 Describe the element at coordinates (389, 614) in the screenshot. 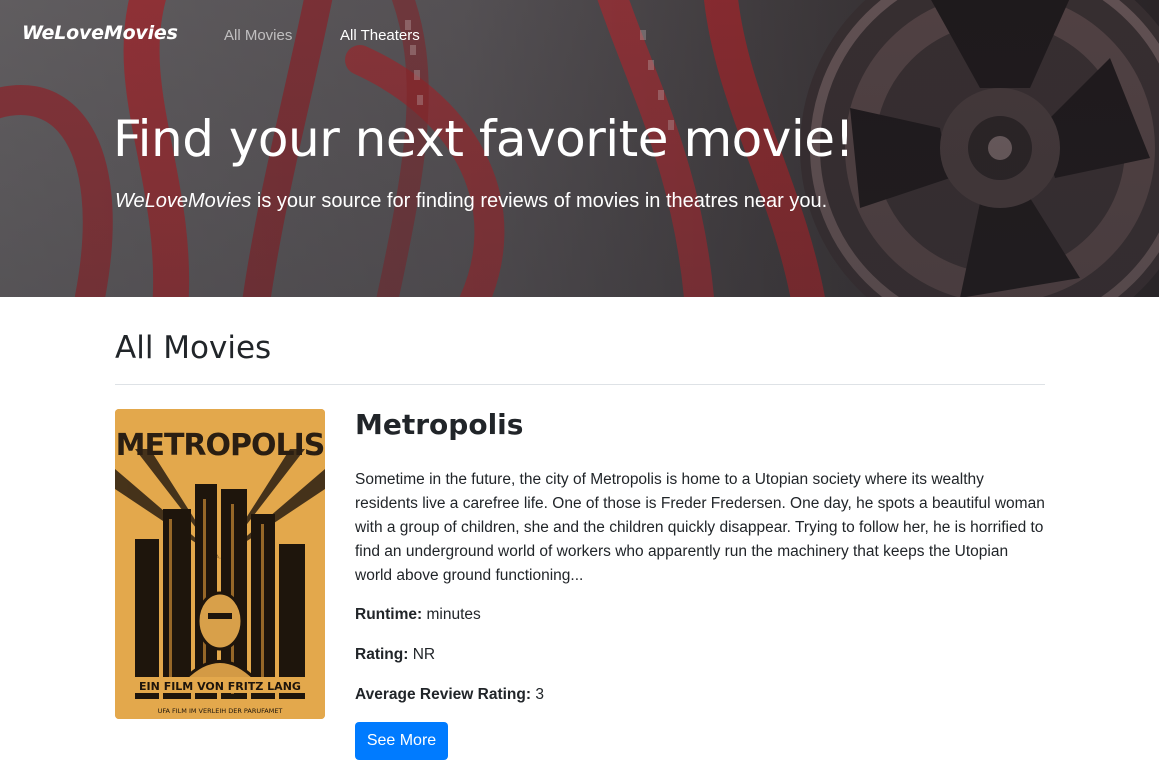

I see `runtime-label: Runtime:` at that location.